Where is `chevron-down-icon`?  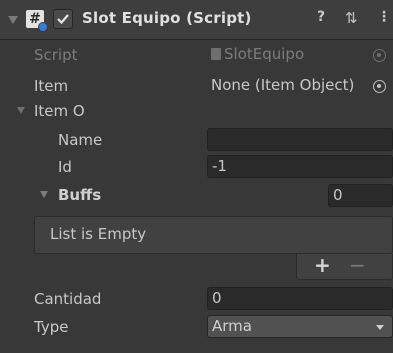
chevron-down-icon is located at coordinates (380, 327).